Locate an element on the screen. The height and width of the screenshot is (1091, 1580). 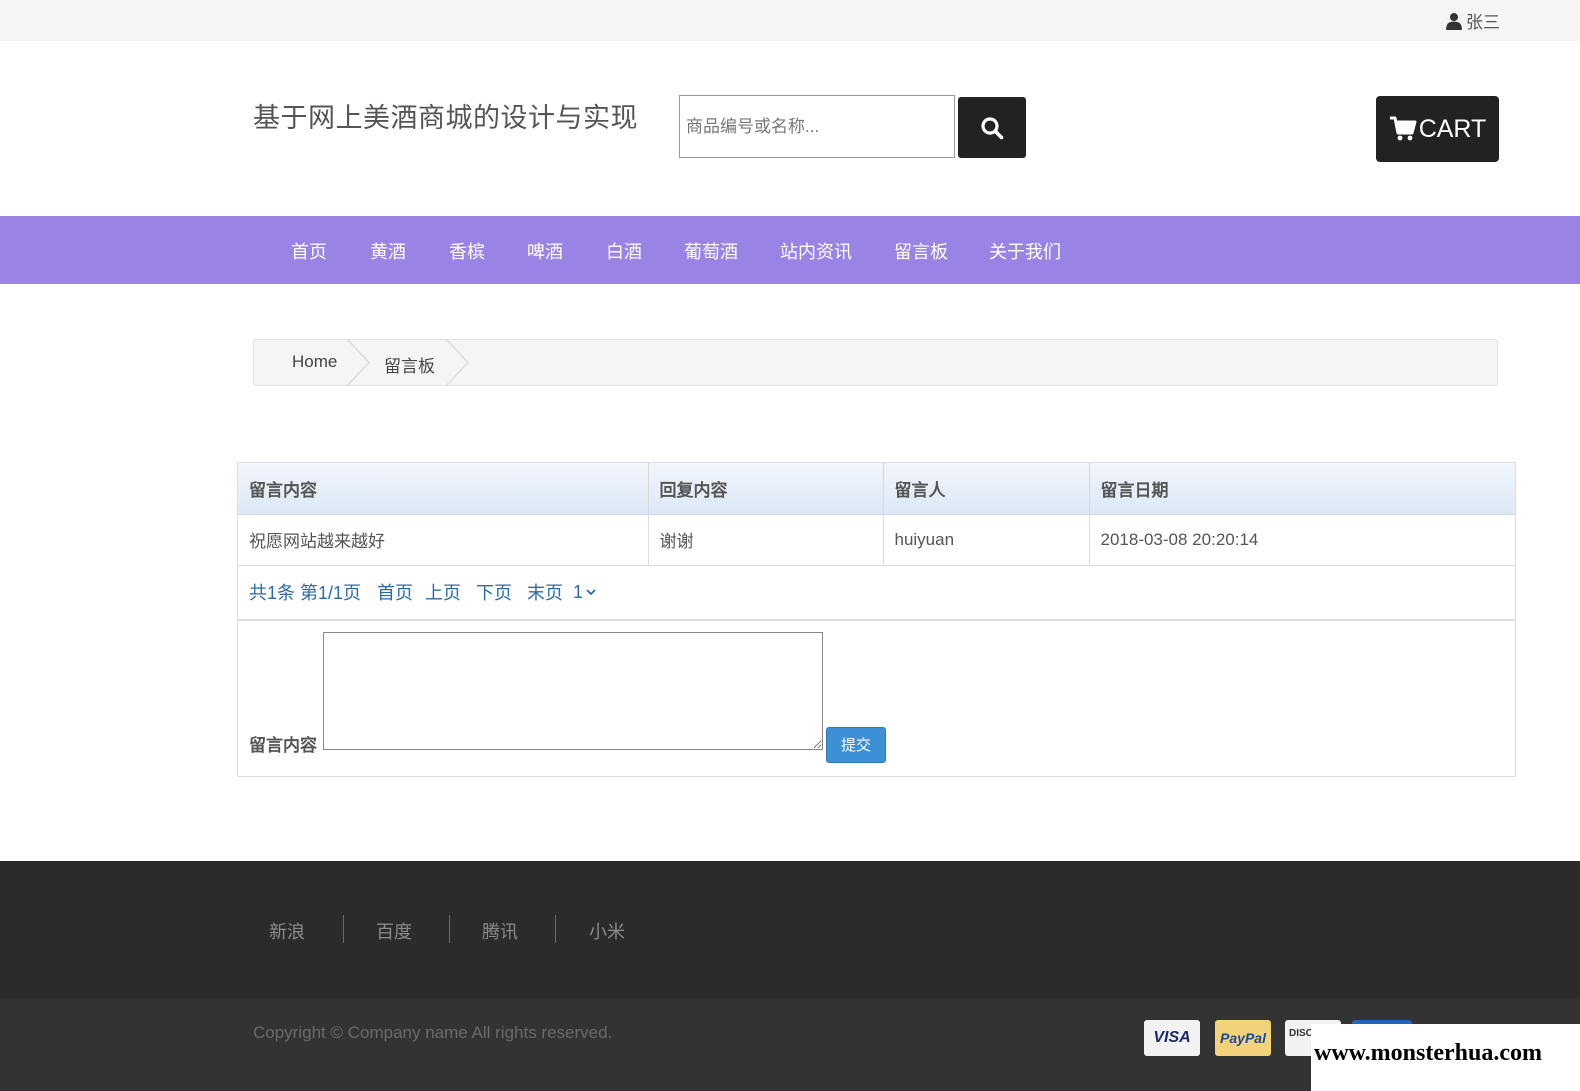
cart-icon is located at coordinates (1403, 128).